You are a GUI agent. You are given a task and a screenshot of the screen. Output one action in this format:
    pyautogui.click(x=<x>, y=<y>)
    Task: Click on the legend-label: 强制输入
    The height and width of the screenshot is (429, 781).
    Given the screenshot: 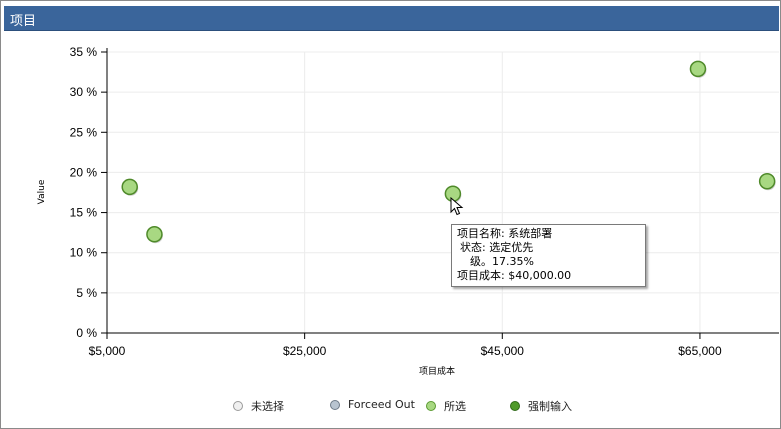 What is the action you would take?
    pyautogui.click(x=550, y=406)
    